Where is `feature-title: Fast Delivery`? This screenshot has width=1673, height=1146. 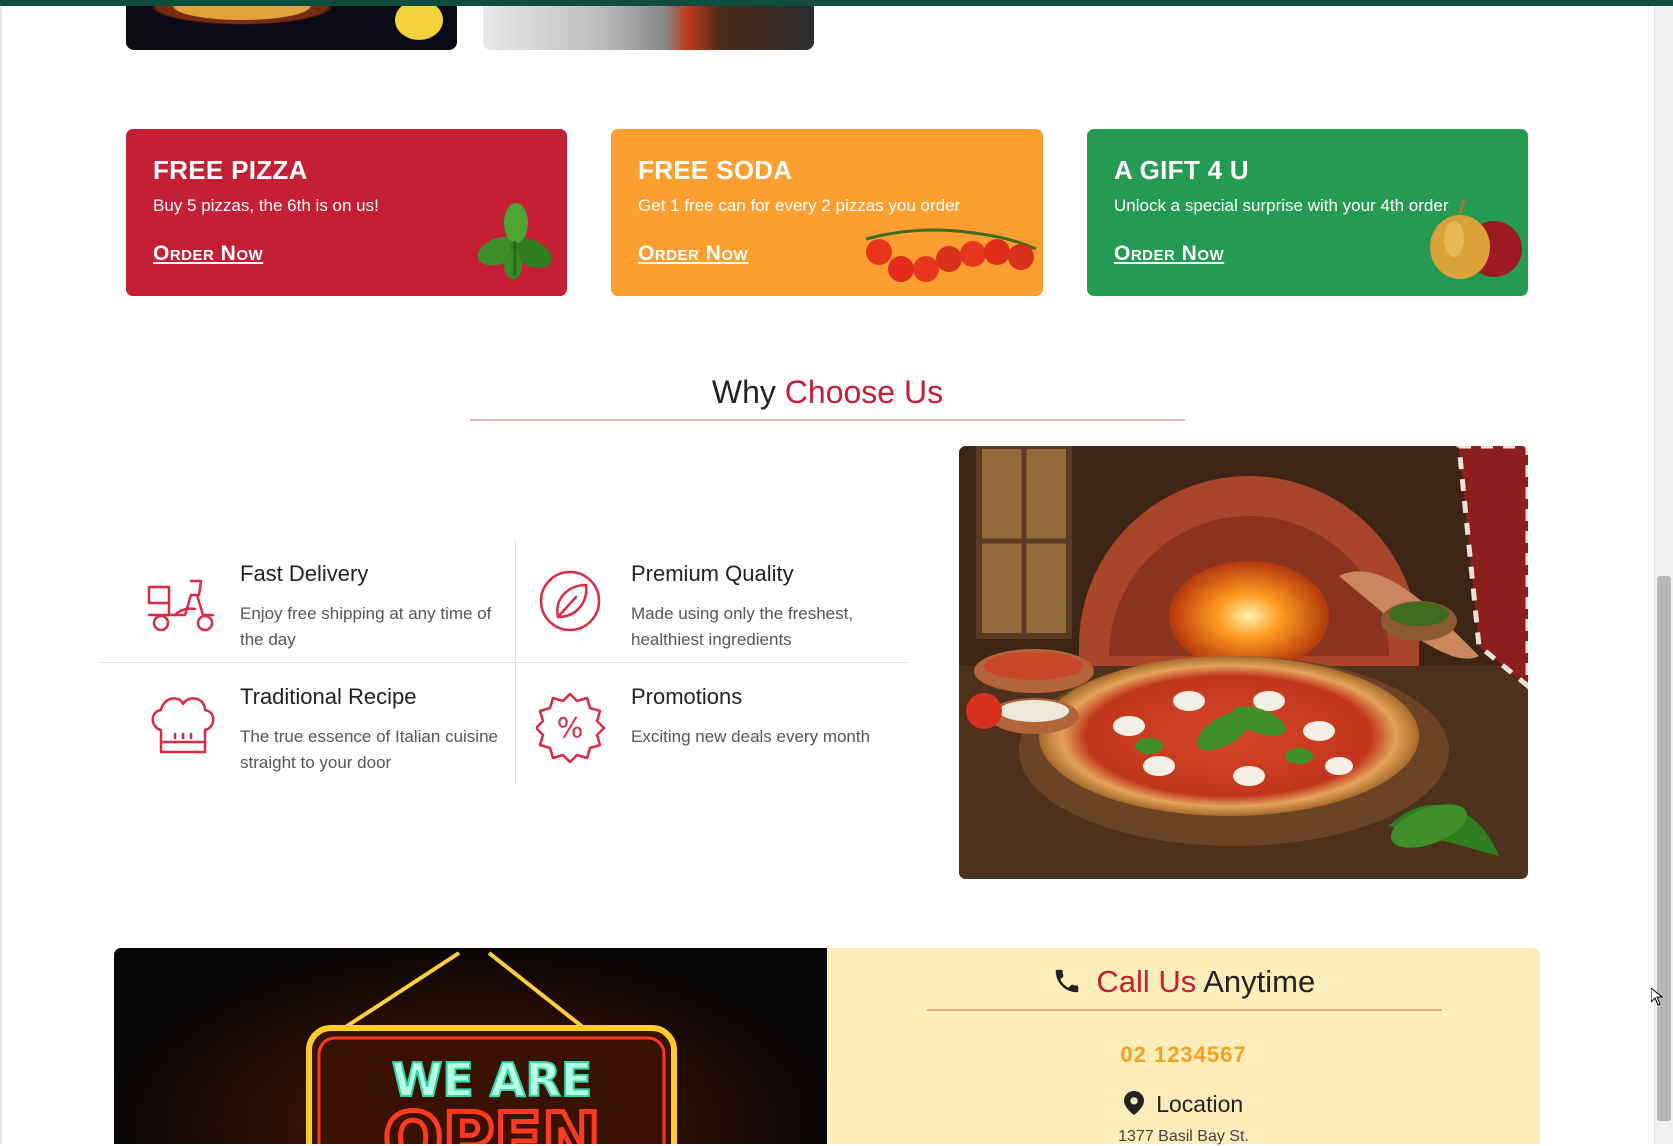
feature-title: Fast Delivery is located at coordinates (304, 573).